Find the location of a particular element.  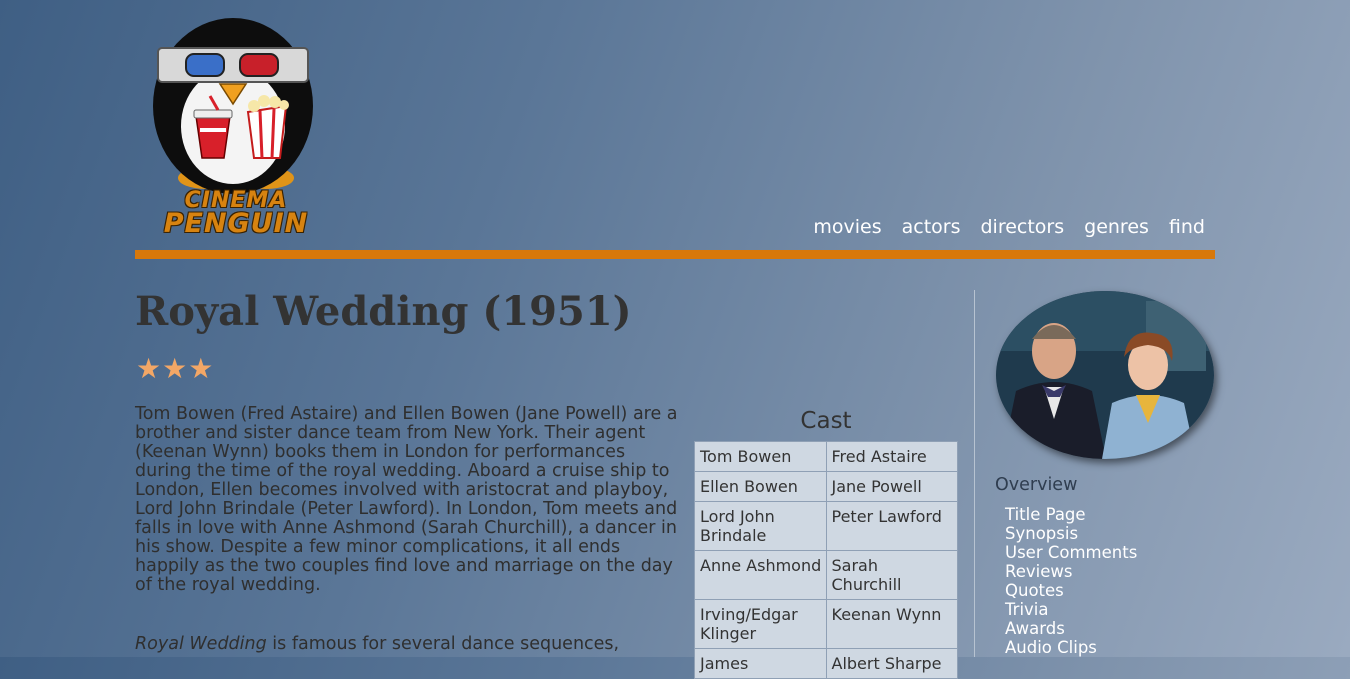

site-logo: CINEMA PENGUIN is located at coordinates (236, 126).